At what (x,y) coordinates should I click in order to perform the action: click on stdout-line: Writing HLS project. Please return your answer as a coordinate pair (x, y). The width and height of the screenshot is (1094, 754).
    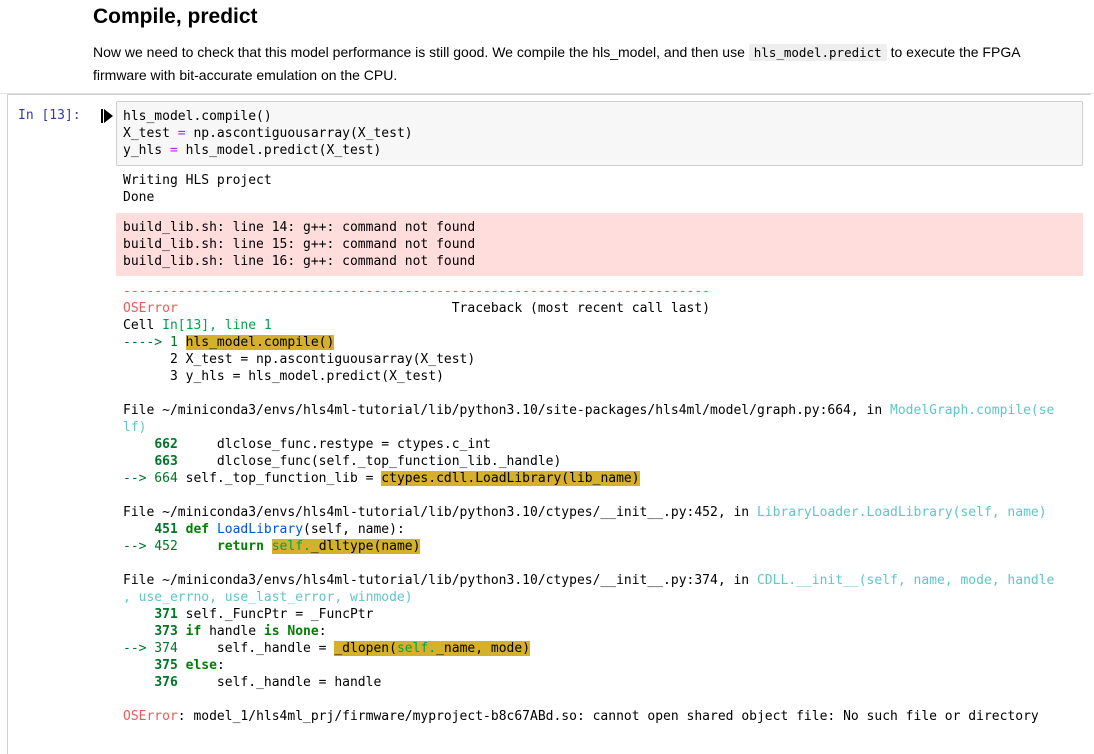
    Looking at the image, I should click on (197, 180).